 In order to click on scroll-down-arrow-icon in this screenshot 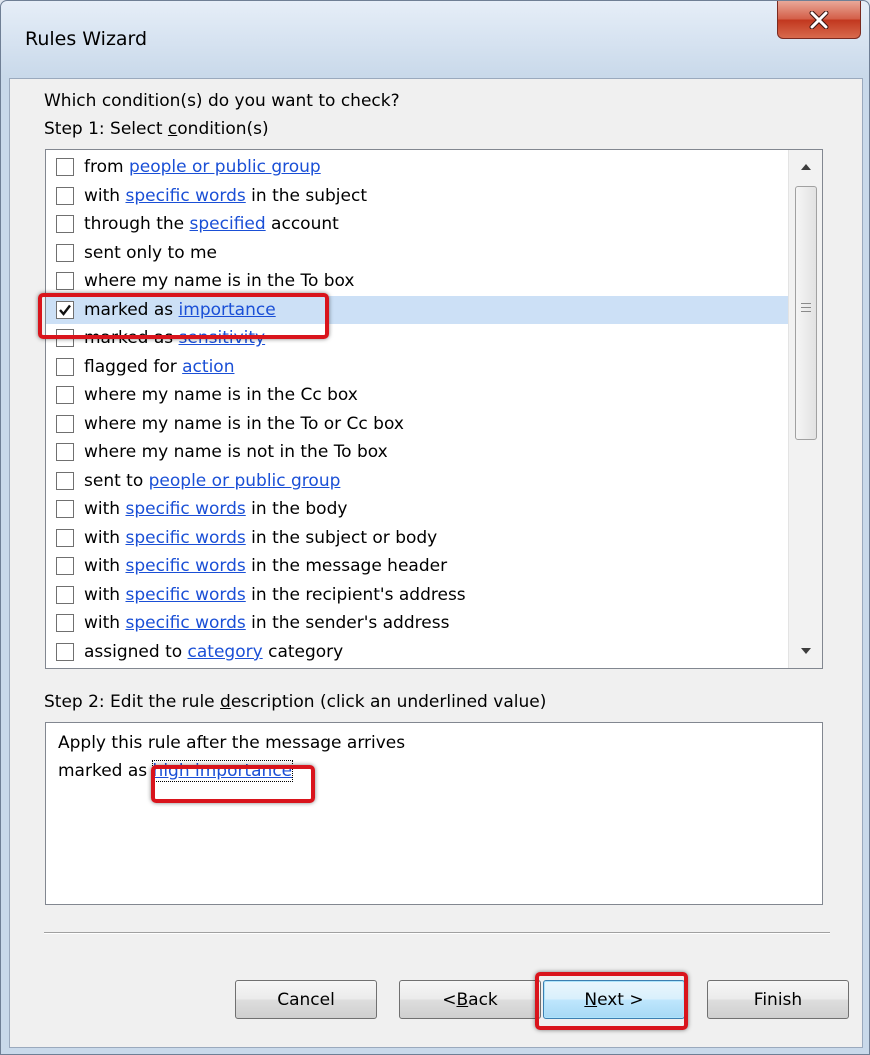, I will do `click(806, 651)`.